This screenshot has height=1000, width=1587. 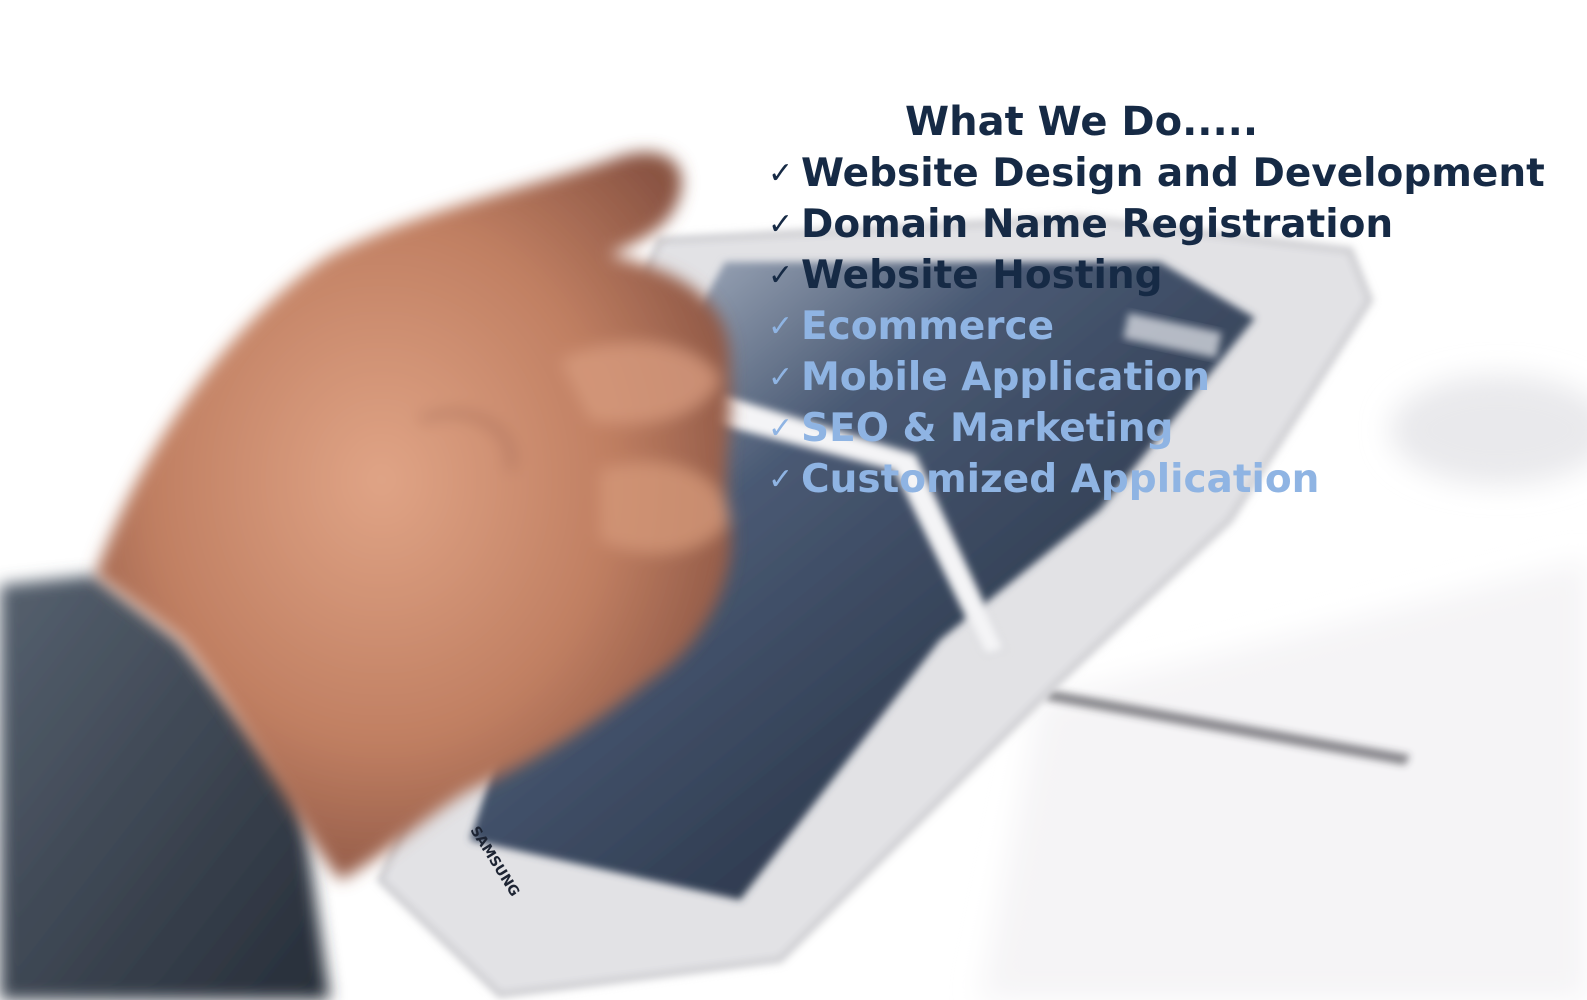 What do you see at coordinates (987, 428) in the screenshot?
I see `service-label: SEO & Marketing` at bounding box center [987, 428].